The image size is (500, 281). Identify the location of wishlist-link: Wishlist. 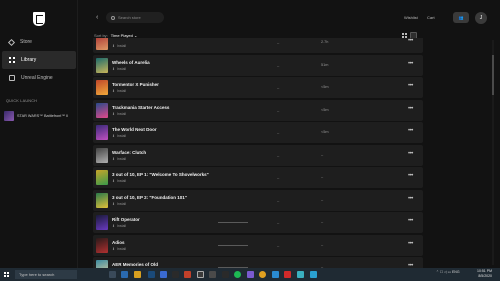
(411, 17).